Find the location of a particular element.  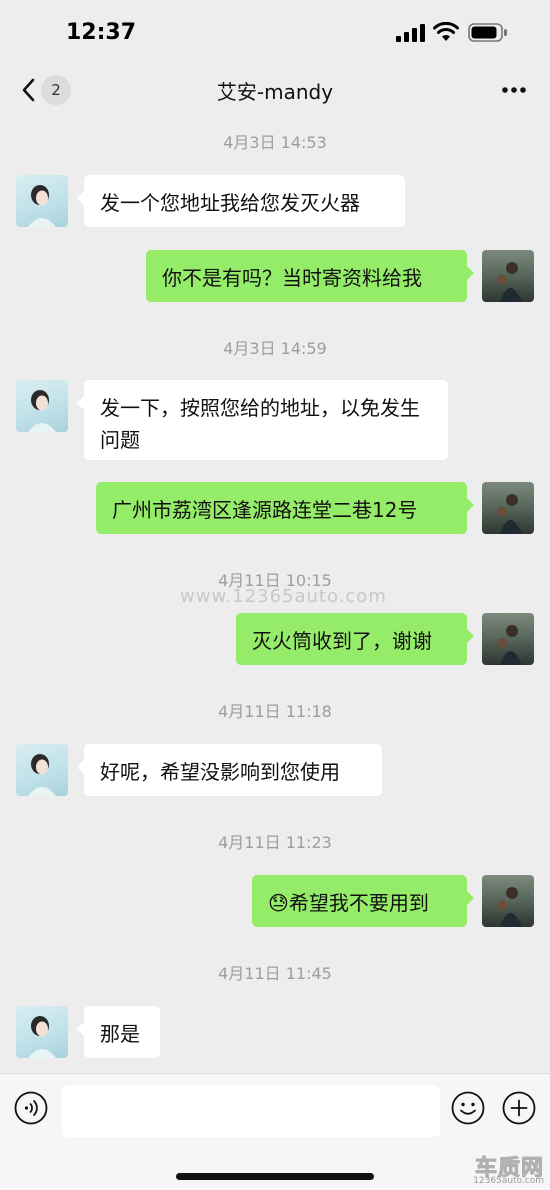

message-bubble-sent: 广州市荔湾区逢源路连堂二巷12号 is located at coordinates (285, 508).